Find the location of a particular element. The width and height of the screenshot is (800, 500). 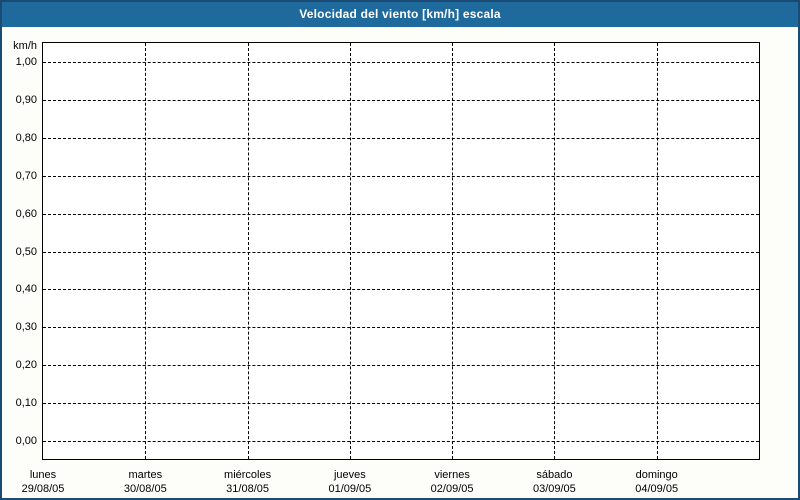

y-tick-label: 0,90 is located at coordinates (26, 99).